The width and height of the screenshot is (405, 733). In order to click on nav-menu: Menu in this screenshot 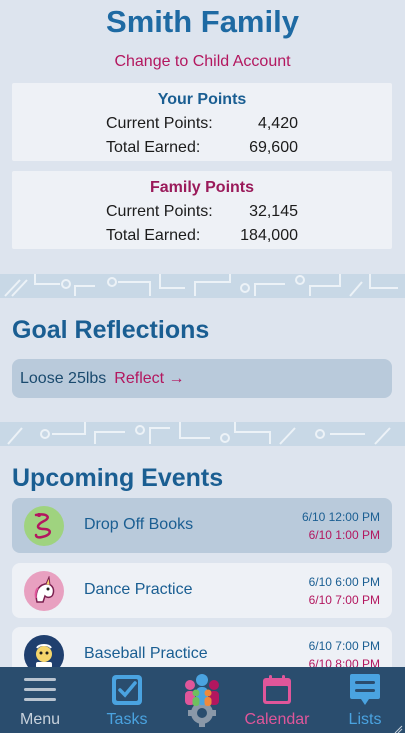, I will do `click(40, 700)`.